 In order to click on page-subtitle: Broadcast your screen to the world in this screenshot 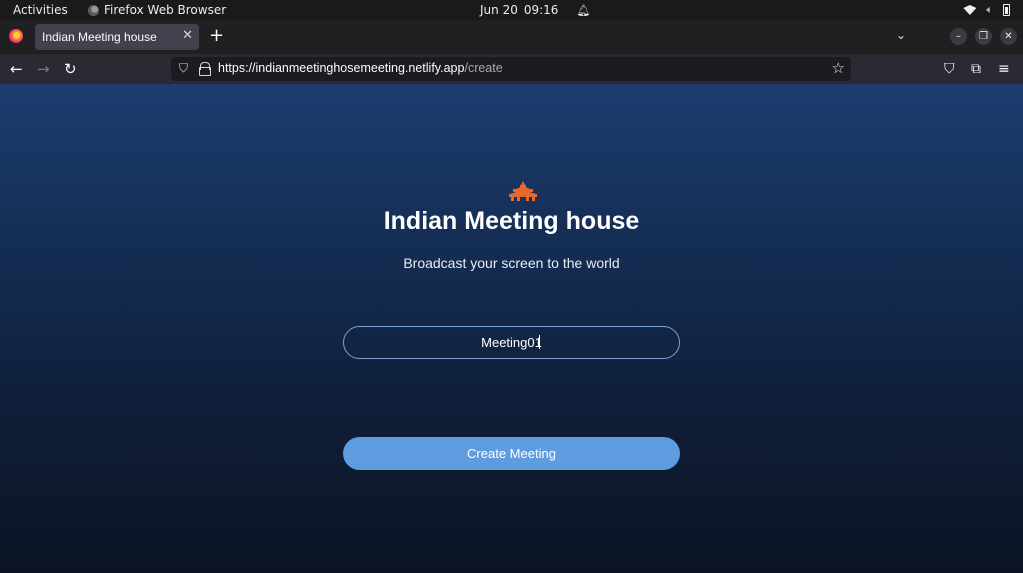, I will do `click(511, 263)`.